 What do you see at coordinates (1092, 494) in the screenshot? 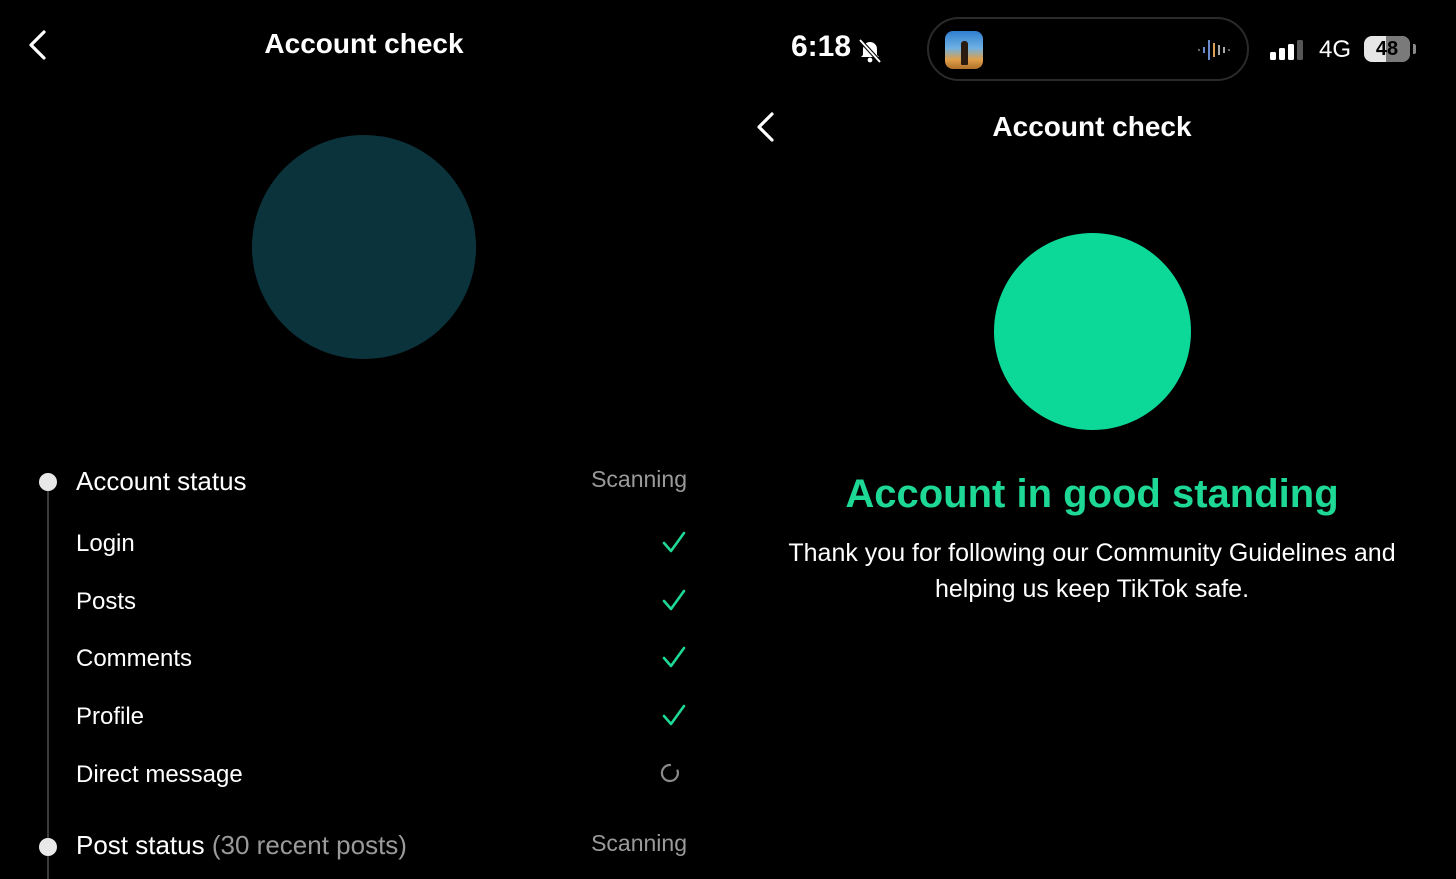
I see `result-heading: Account in good standing` at bounding box center [1092, 494].